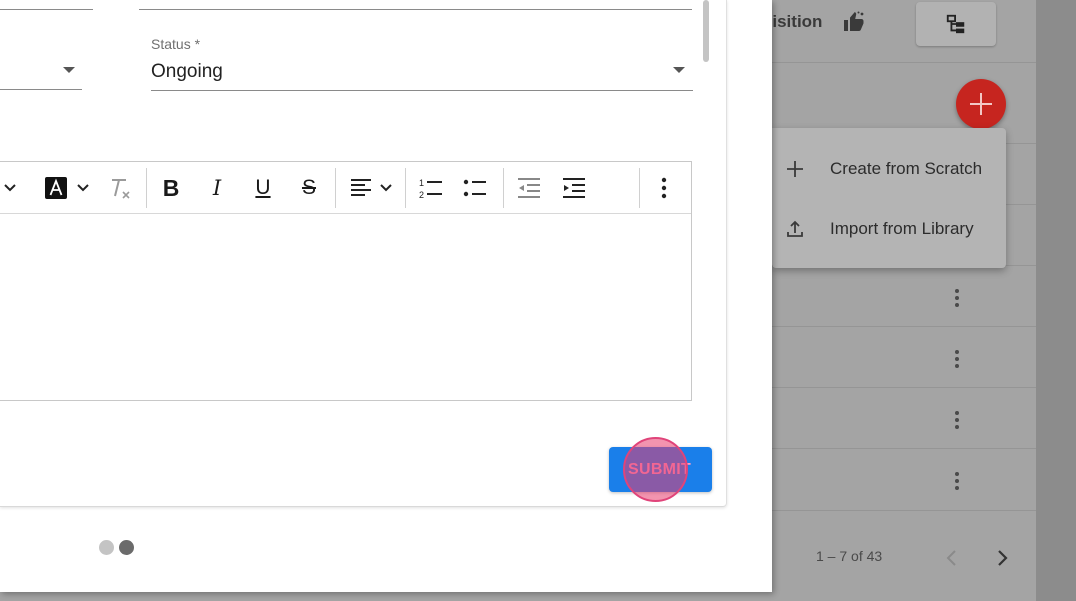 This screenshot has height=601, width=1076. I want to click on org-chart-icon, so click(955, 24).